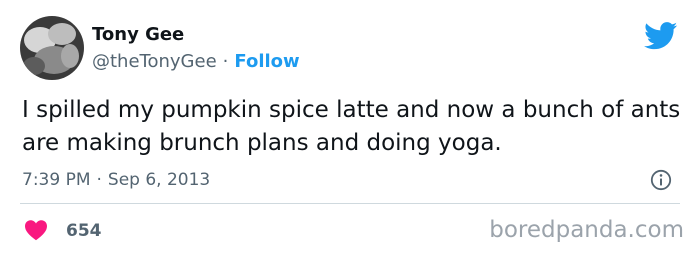  I want to click on avatar, so click(52, 48).